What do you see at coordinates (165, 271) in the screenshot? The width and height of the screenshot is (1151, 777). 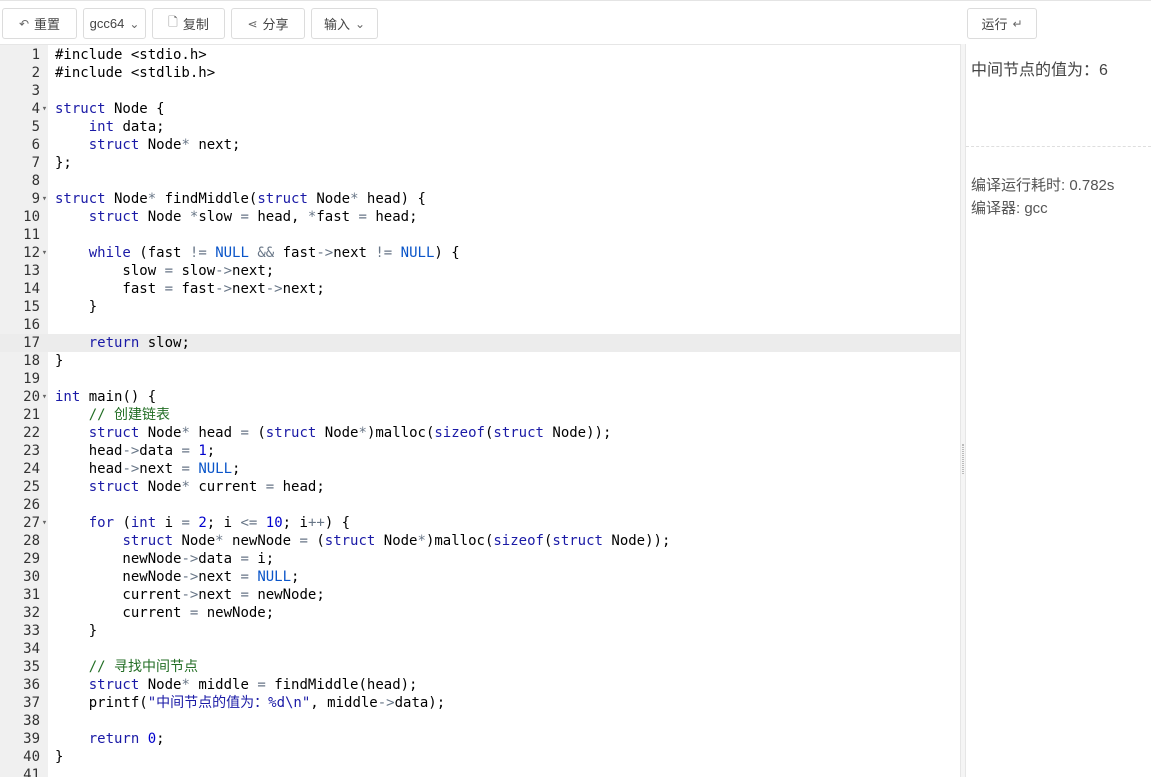 I see `code-text: slow = slow->next;` at bounding box center [165, 271].